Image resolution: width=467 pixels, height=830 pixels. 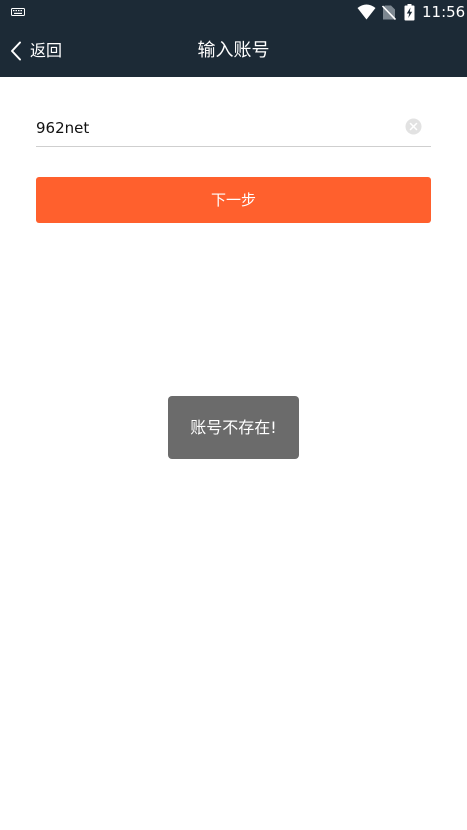 What do you see at coordinates (413, 126) in the screenshot?
I see `clear-circle-icon` at bounding box center [413, 126].